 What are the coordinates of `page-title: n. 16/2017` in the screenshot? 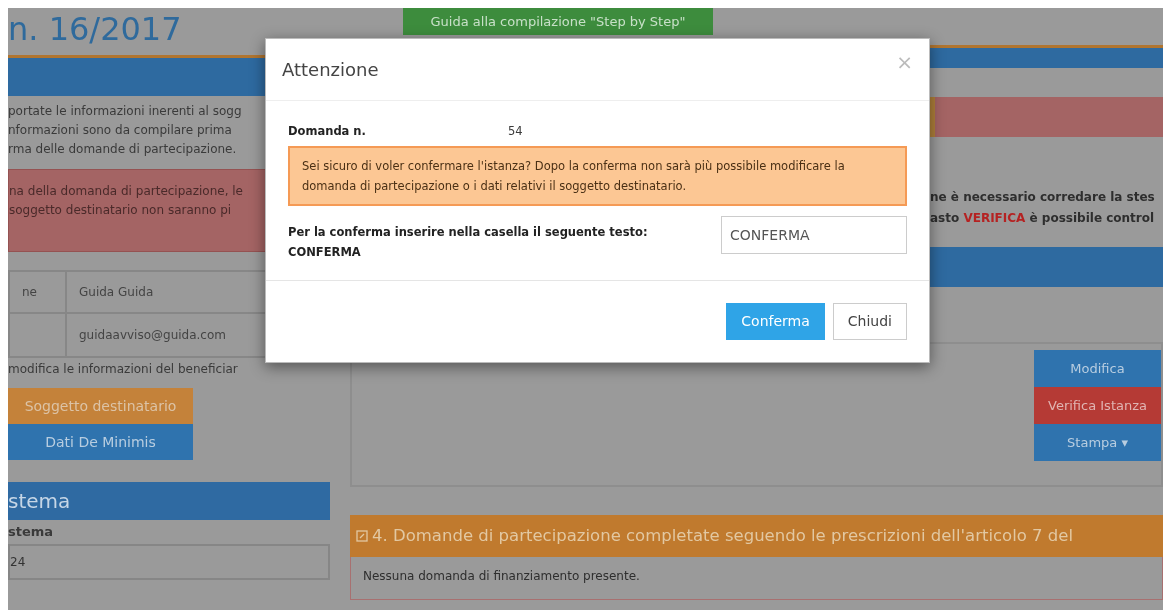 It's located at (95, 29).